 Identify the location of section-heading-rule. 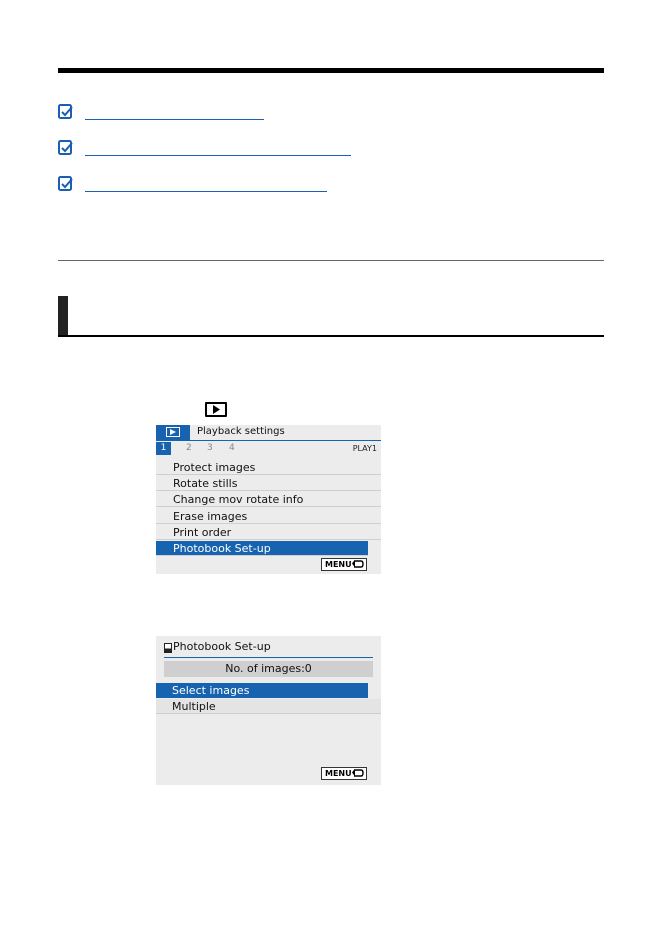
(331, 336).